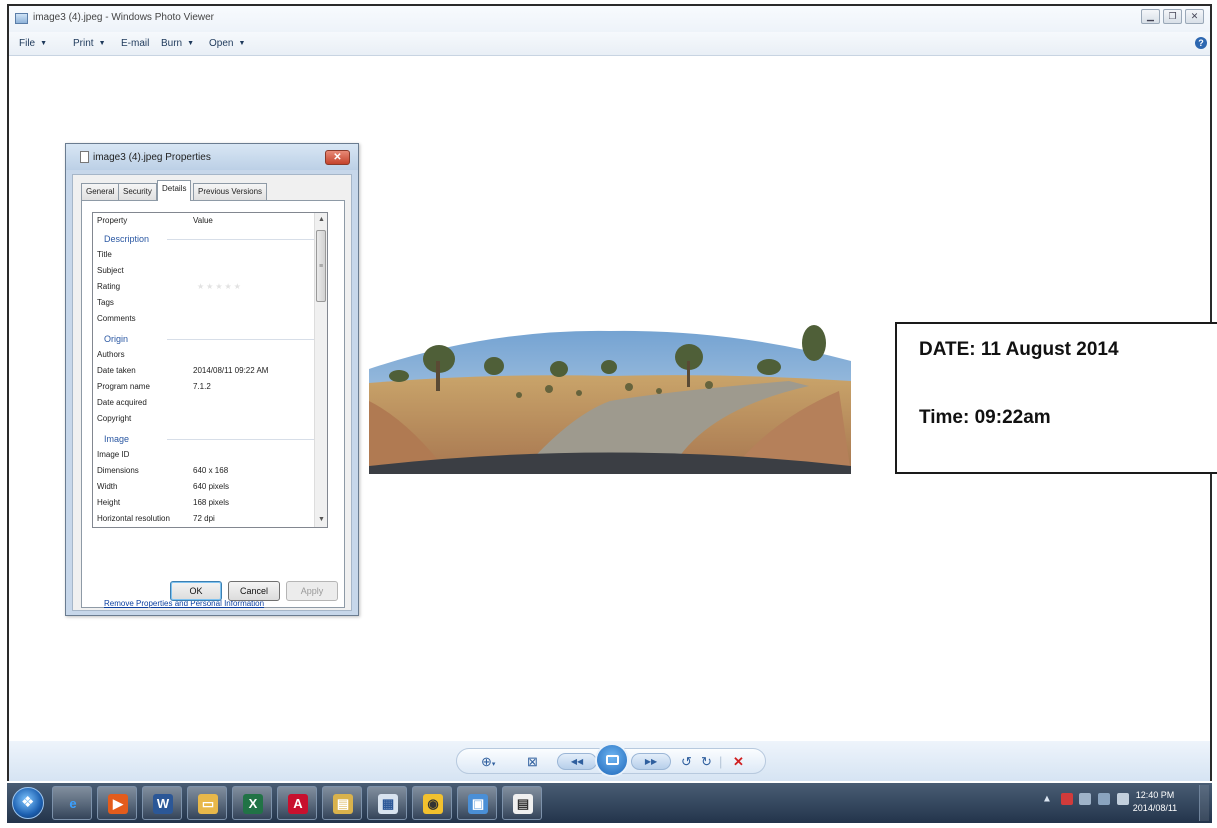 Image resolution: width=1217 pixels, height=828 pixels. What do you see at coordinates (211, 502) in the screenshot?
I see `property-value: 168 pixels` at bounding box center [211, 502].